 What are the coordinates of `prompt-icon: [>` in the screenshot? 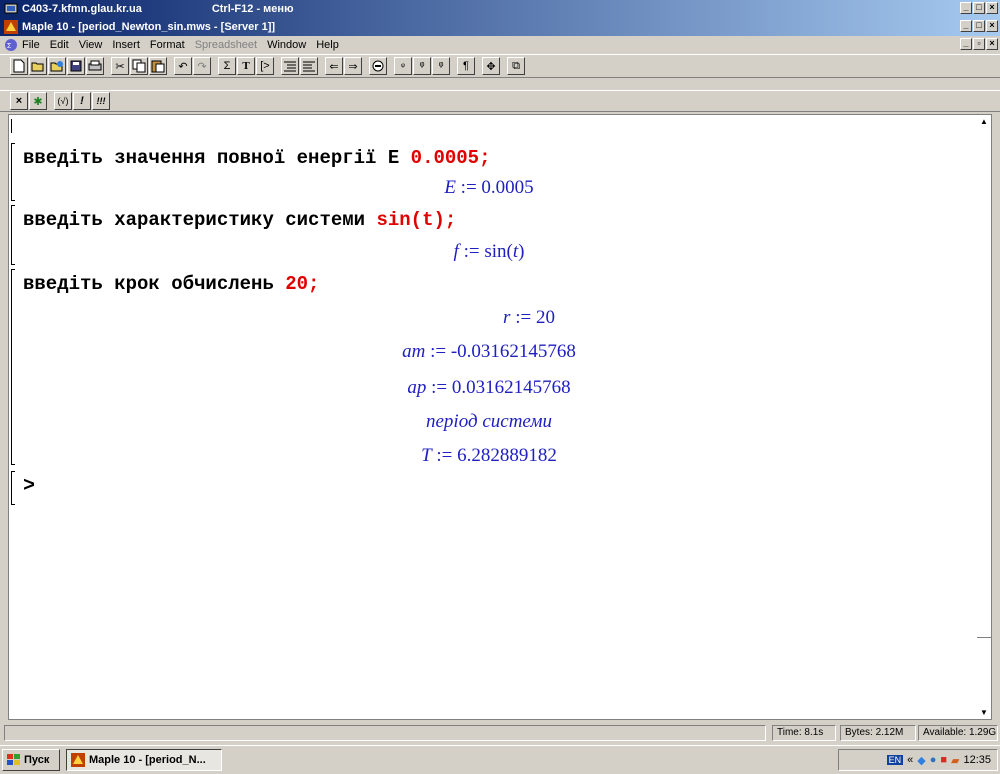 It's located at (265, 66).